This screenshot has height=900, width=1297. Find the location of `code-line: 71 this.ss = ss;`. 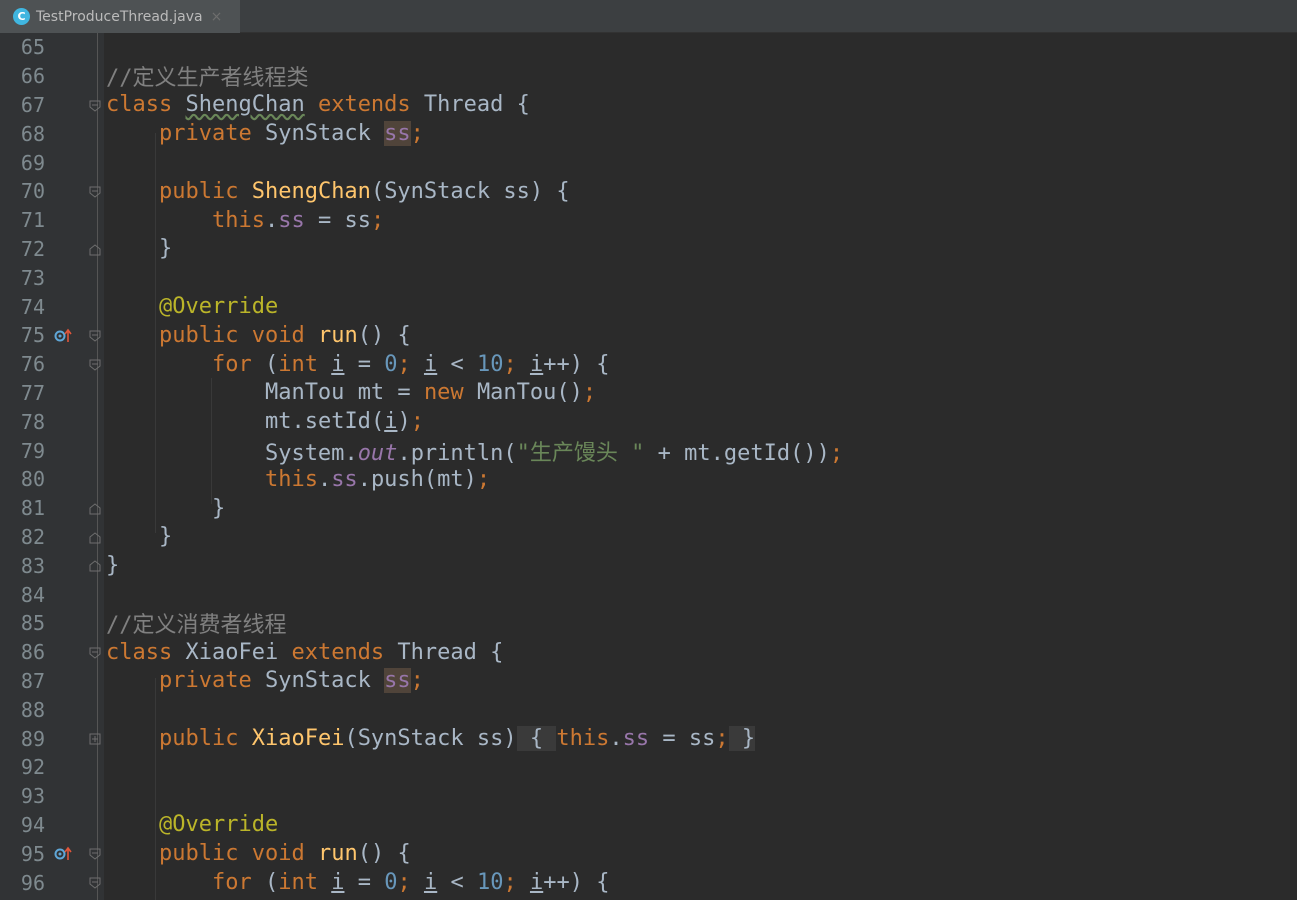

code-line: 71 this.ss = ss; is located at coordinates (648, 220).